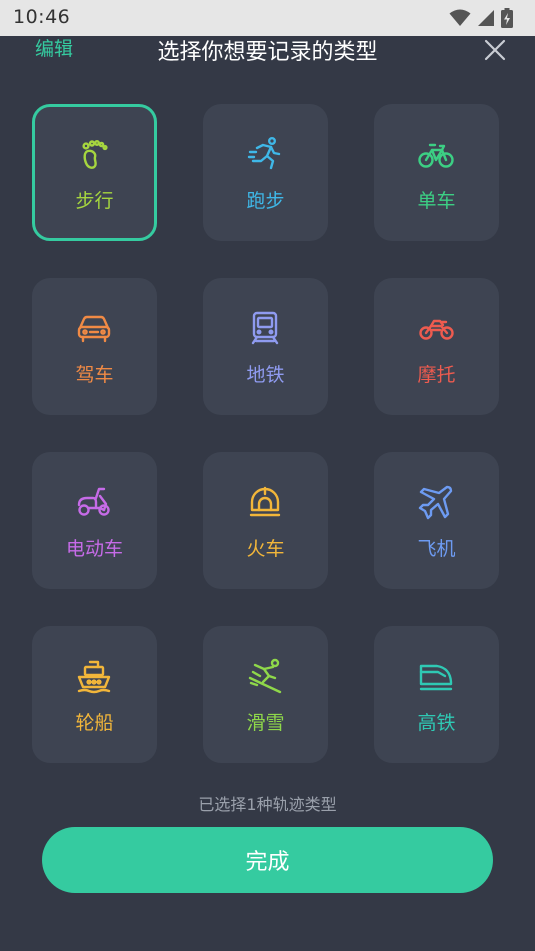  I want to click on ship-icon, so click(94, 677).